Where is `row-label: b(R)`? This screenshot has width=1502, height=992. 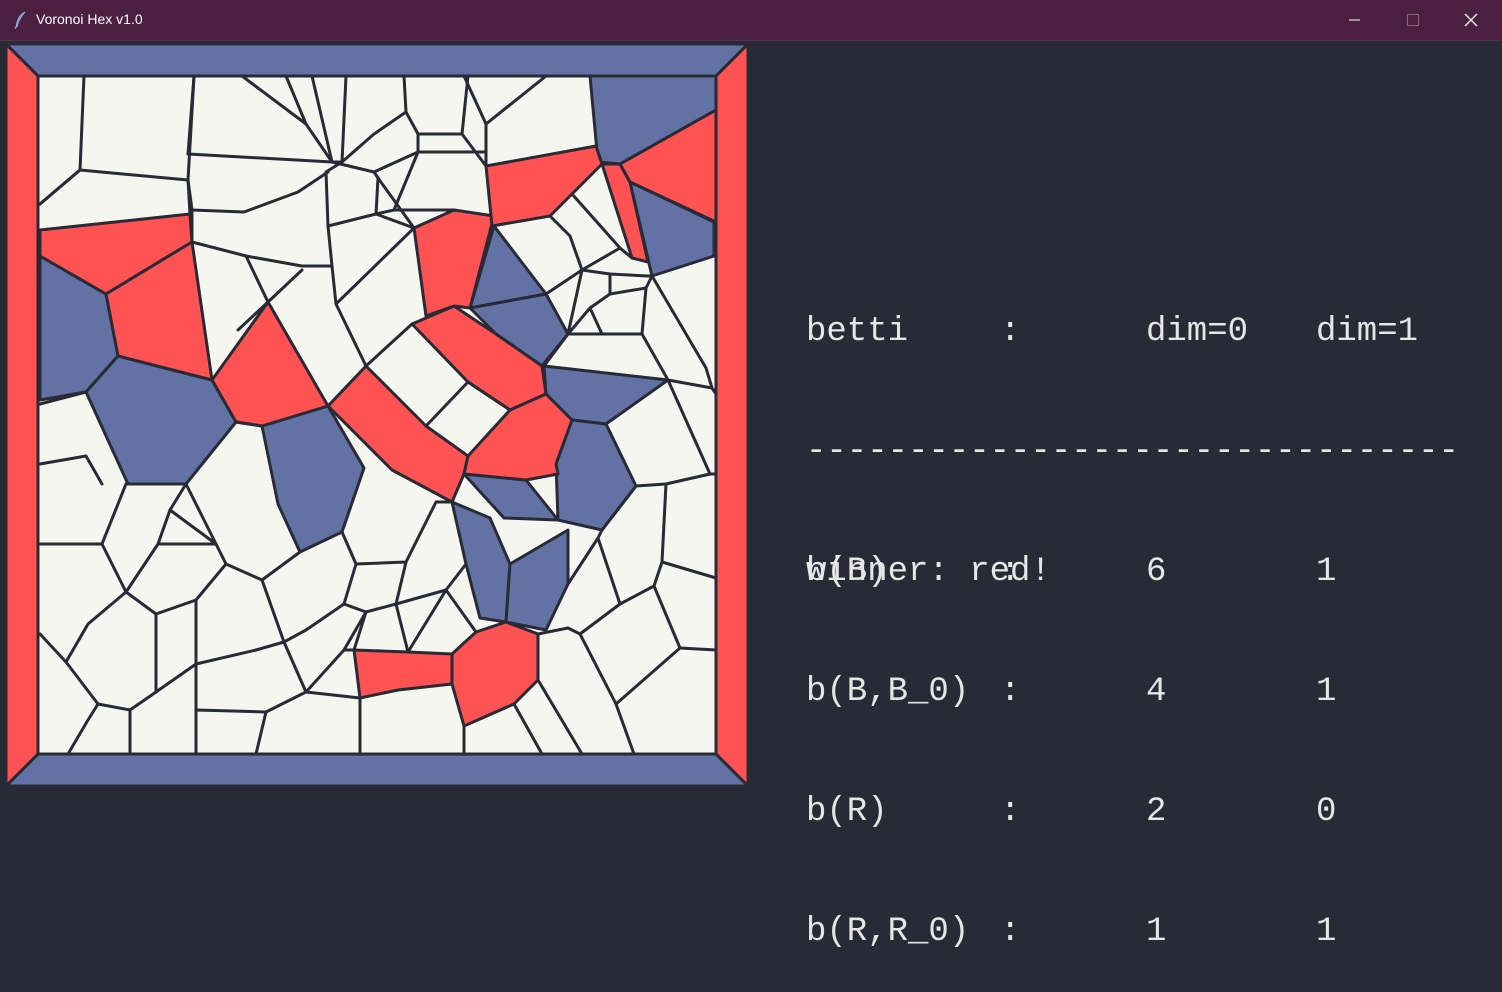 row-label: b(R) is located at coordinates (847, 812).